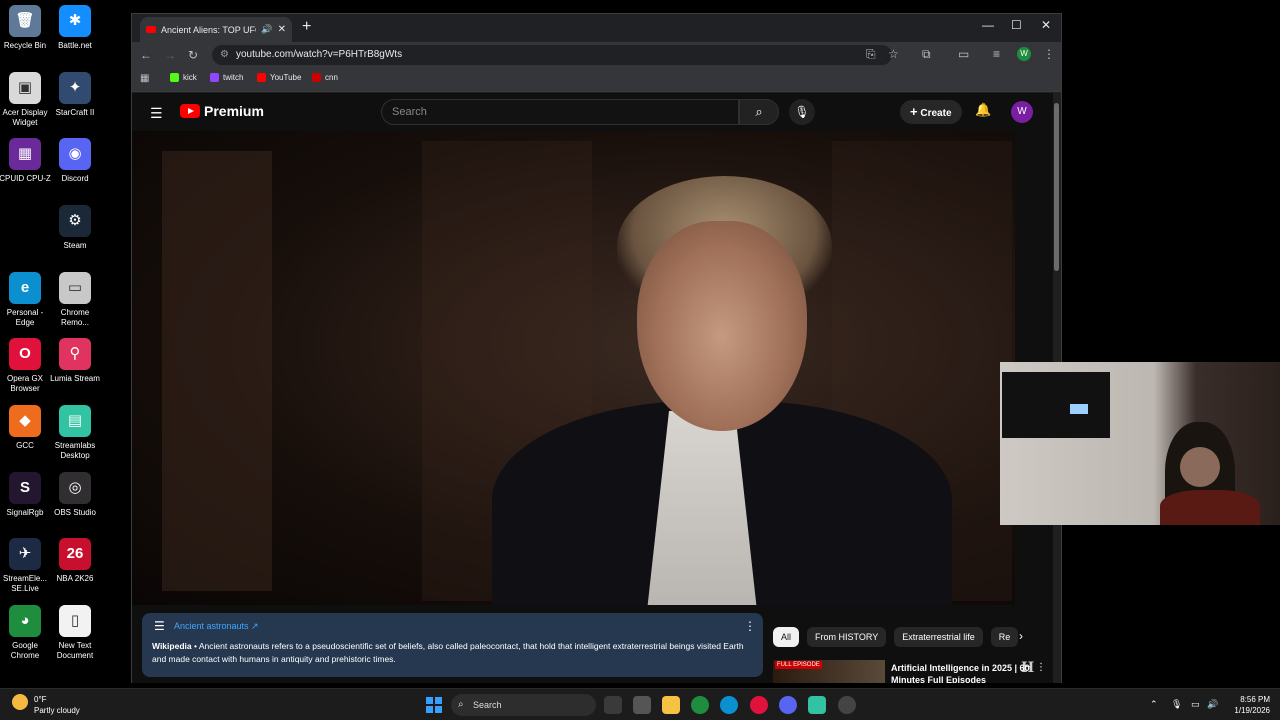 The image size is (1280, 720). Describe the element at coordinates (26, 28) in the screenshot. I see `desktop-icon: 🗑 Recycle Bin` at that location.